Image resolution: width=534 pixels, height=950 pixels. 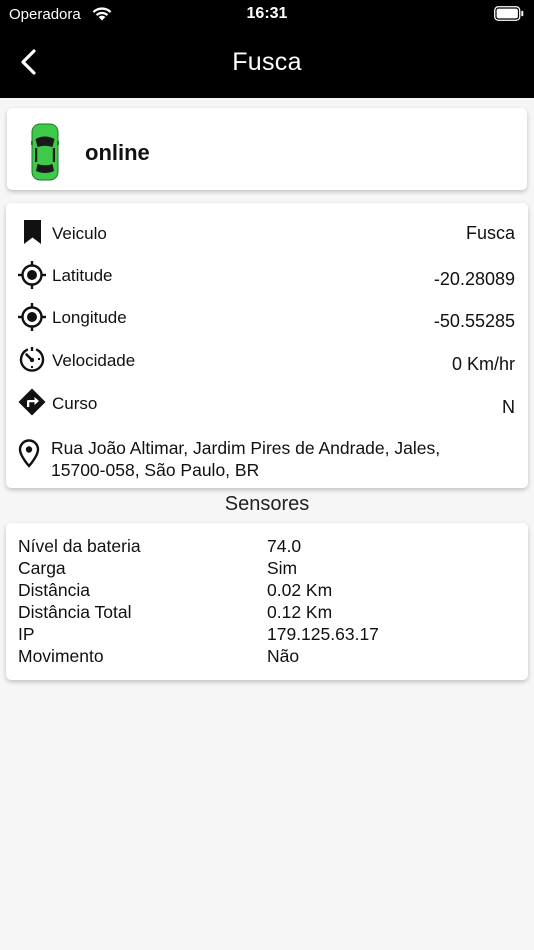 I want to click on address-line-2: 15700-058, São Paulo, BR, so click(x=155, y=470).